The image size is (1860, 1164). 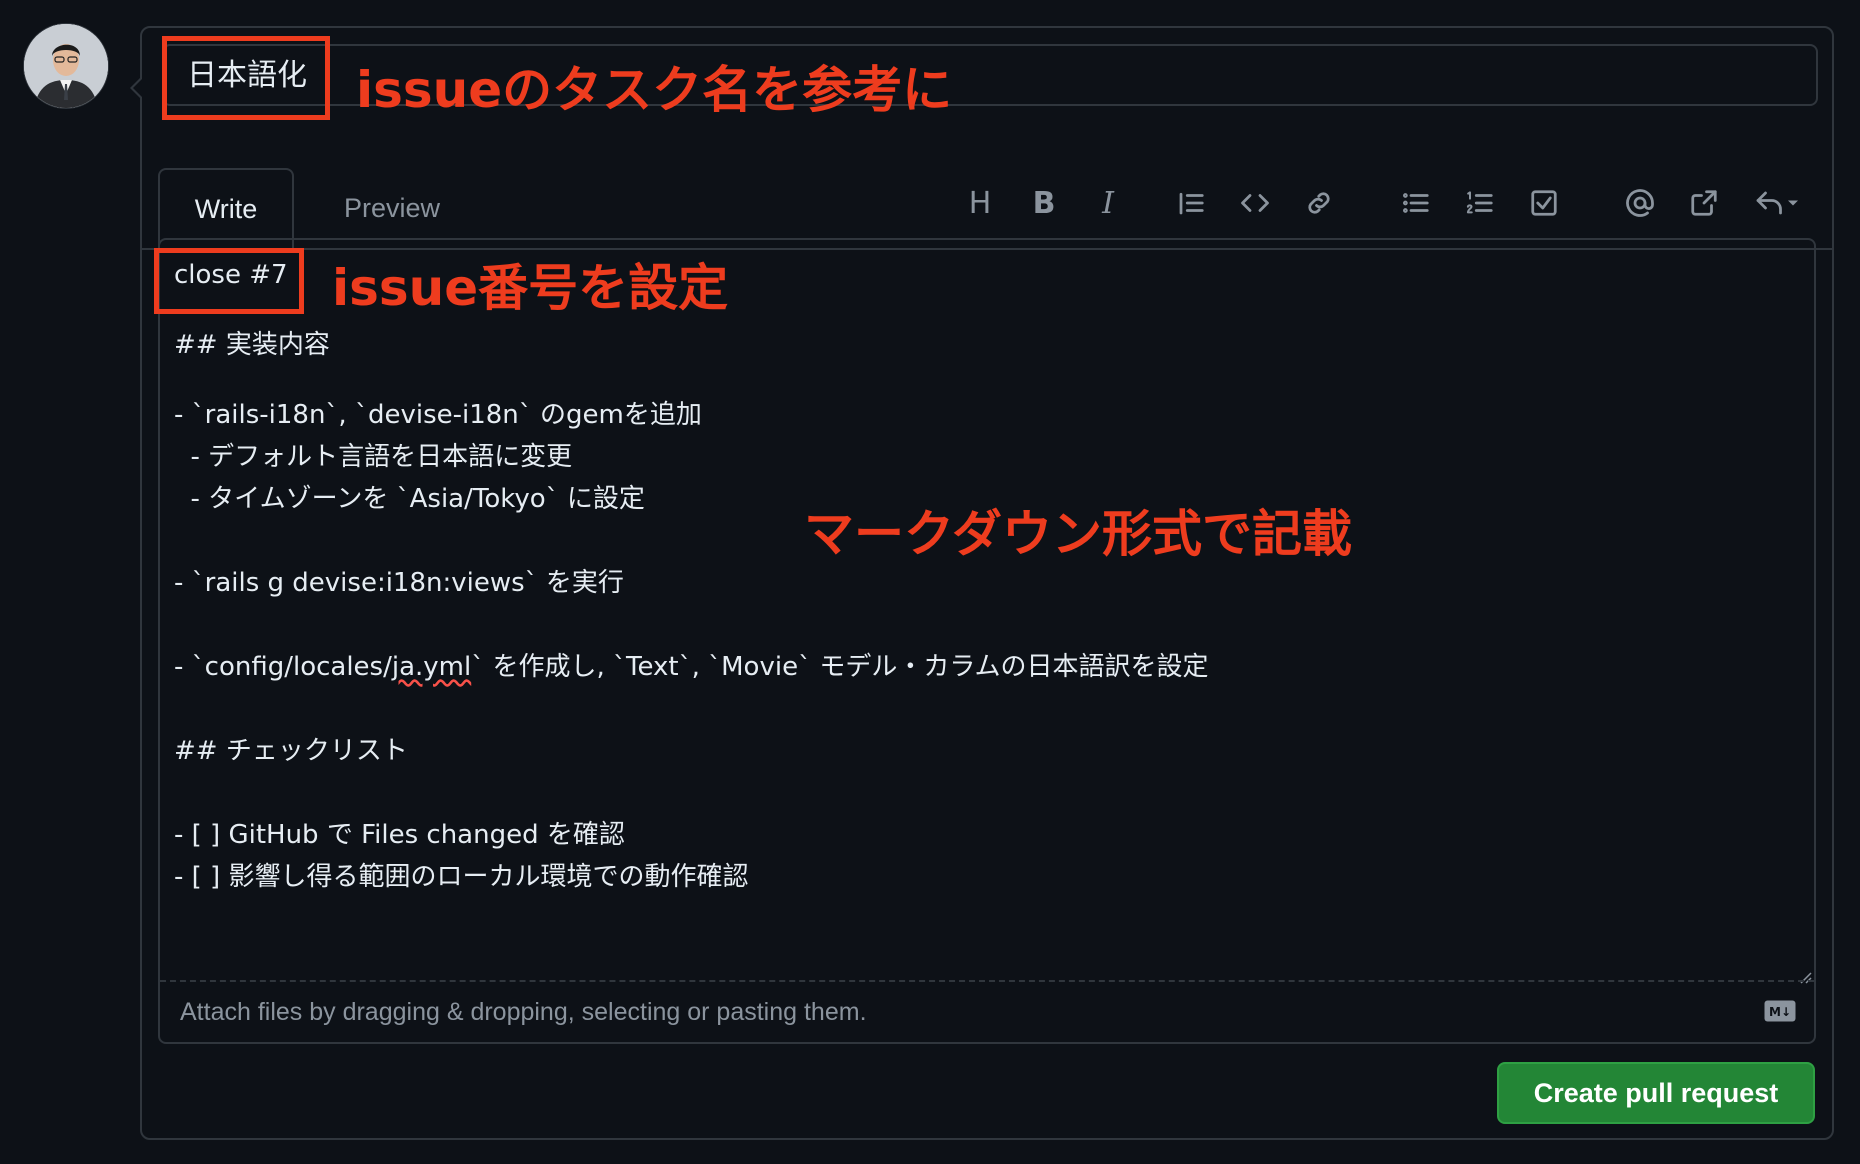 I want to click on heading-icon: H, so click(x=980, y=203).